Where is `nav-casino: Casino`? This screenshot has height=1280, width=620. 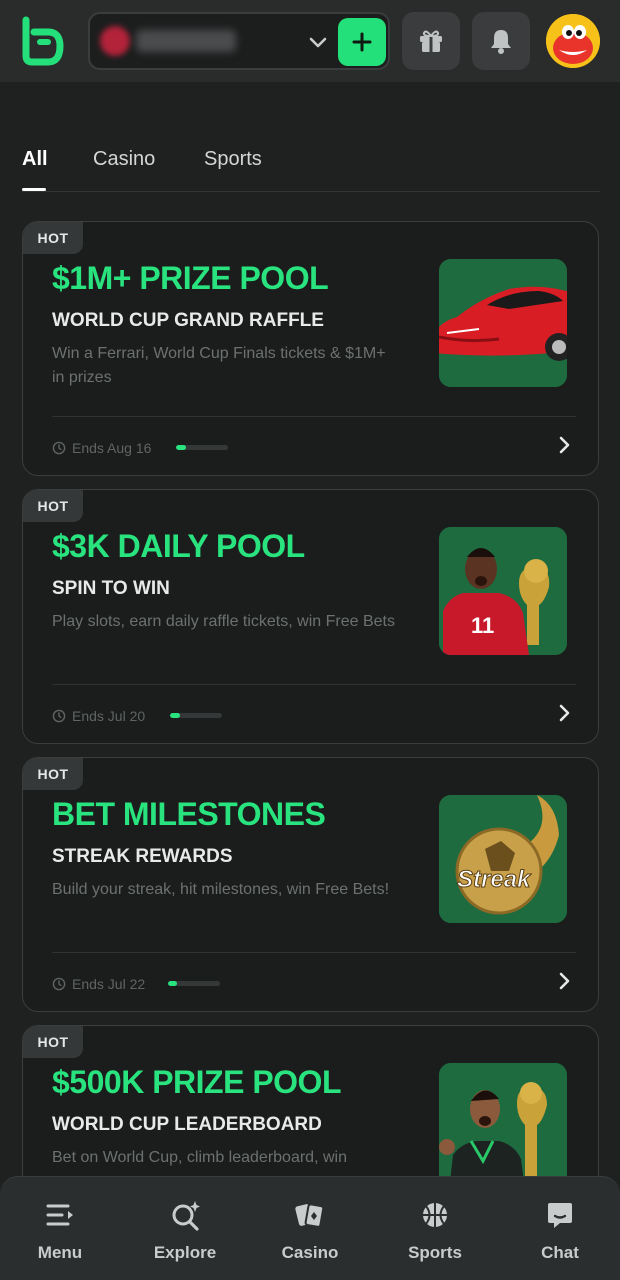
nav-casino: Casino is located at coordinates (310, 1228).